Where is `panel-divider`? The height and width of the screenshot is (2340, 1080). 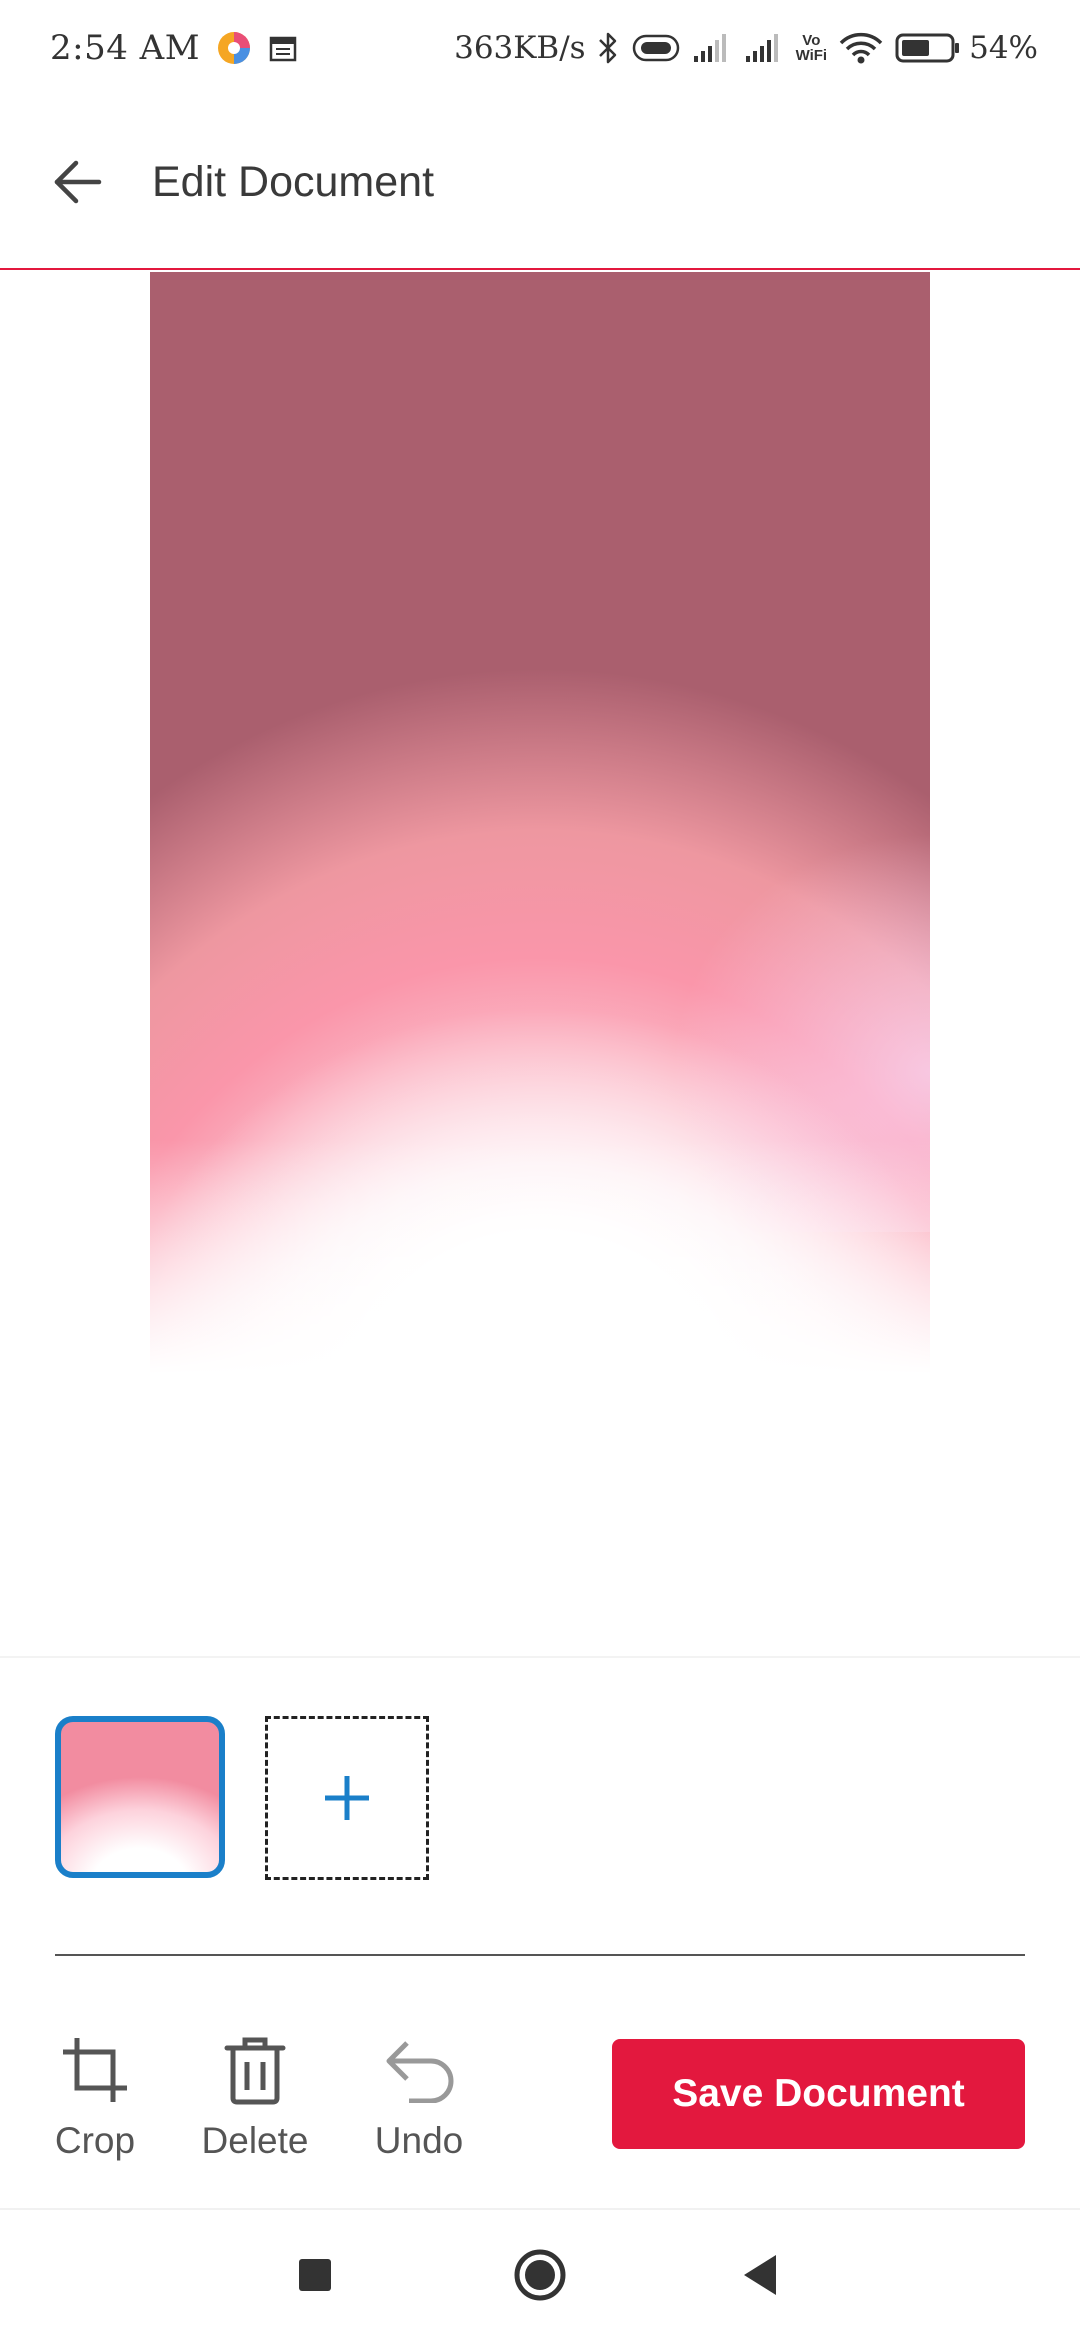
panel-divider is located at coordinates (540, 1657).